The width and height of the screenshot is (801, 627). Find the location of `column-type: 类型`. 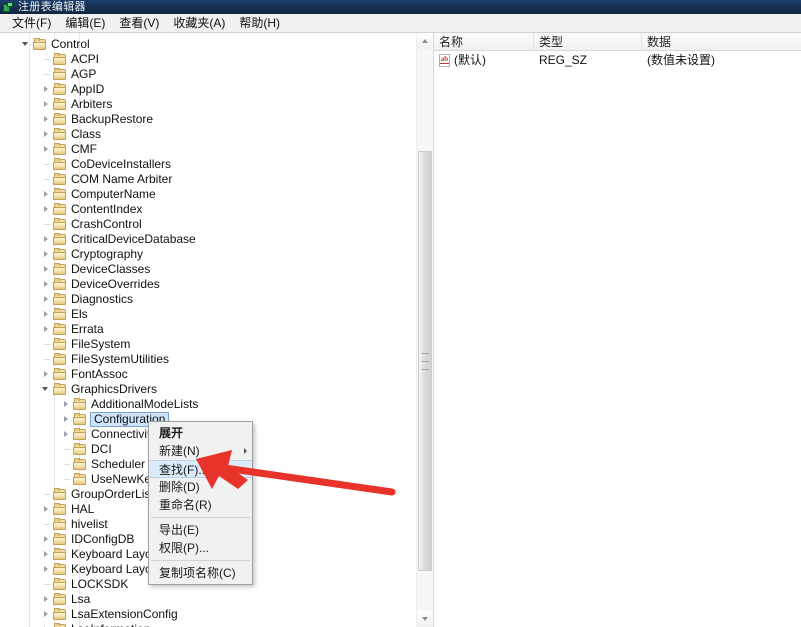

column-type: 类型 is located at coordinates (588, 42).